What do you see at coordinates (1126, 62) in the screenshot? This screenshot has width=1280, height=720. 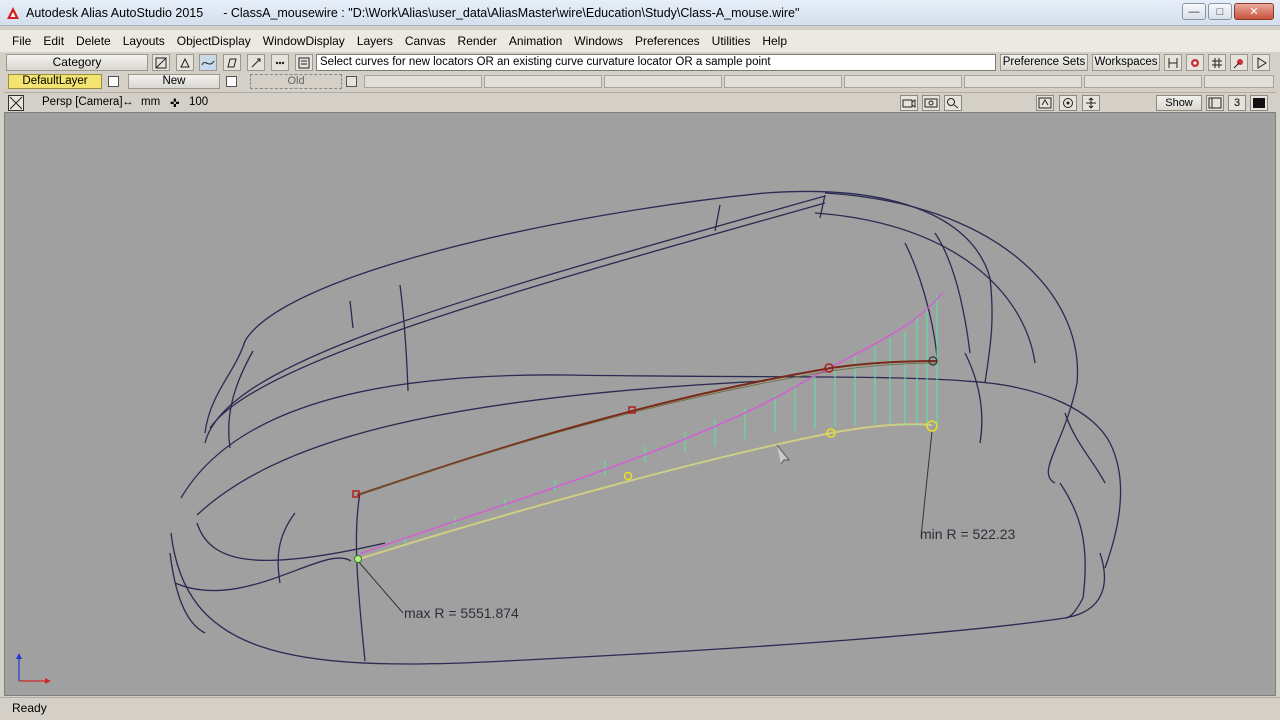 I see `workspaces-button: Workspaces` at bounding box center [1126, 62].